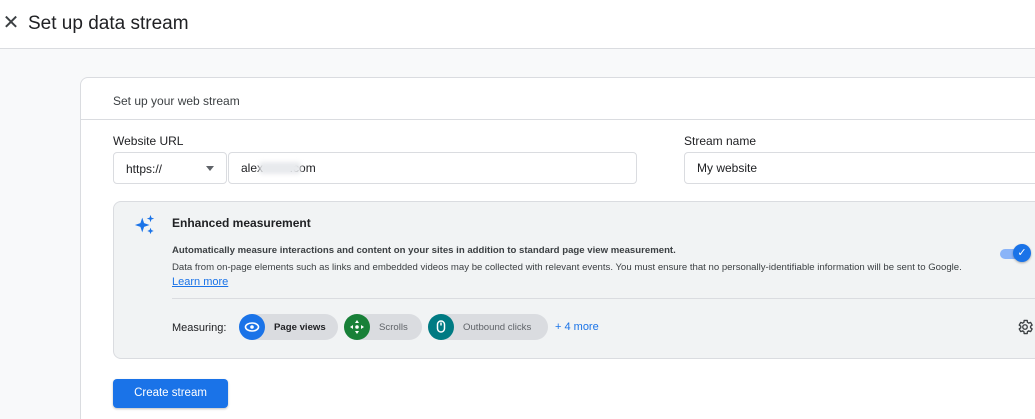 The height and width of the screenshot is (419, 1035). I want to click on sparkle-icon, so click(144, 224).